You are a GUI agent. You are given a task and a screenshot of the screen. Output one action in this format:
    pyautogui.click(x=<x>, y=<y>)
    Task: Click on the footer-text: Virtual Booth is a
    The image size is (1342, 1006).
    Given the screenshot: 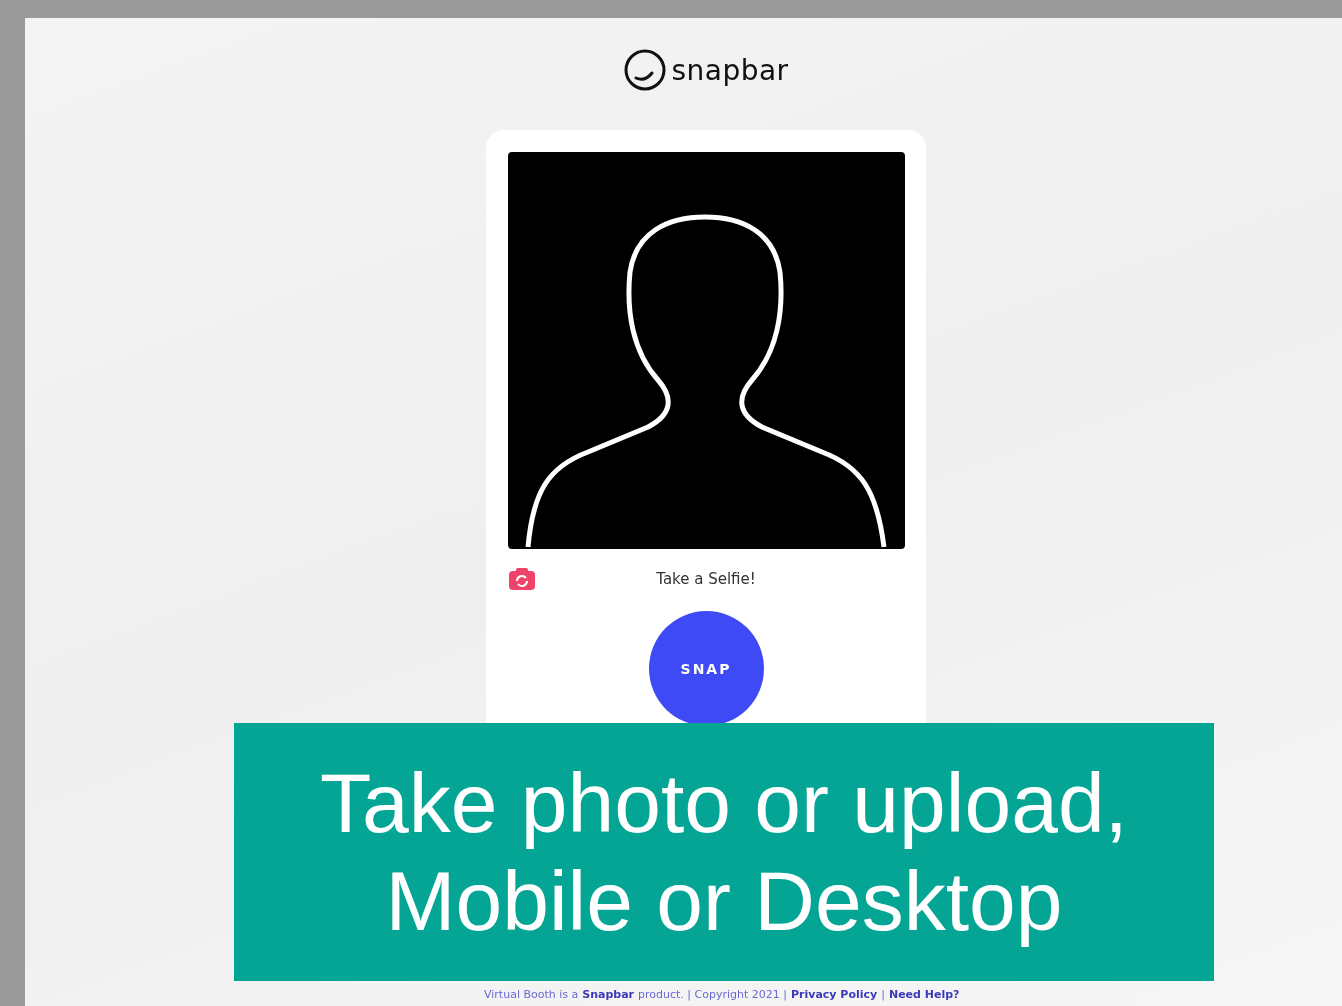 What is the action you would take?
    pyautogui.click(x=531, y=994)
    